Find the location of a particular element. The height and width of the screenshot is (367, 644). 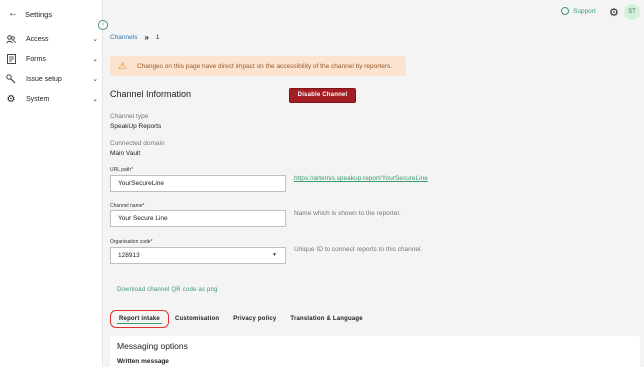

tab-privacy-policy: Privacy policy is located at coordinates (254, 319).